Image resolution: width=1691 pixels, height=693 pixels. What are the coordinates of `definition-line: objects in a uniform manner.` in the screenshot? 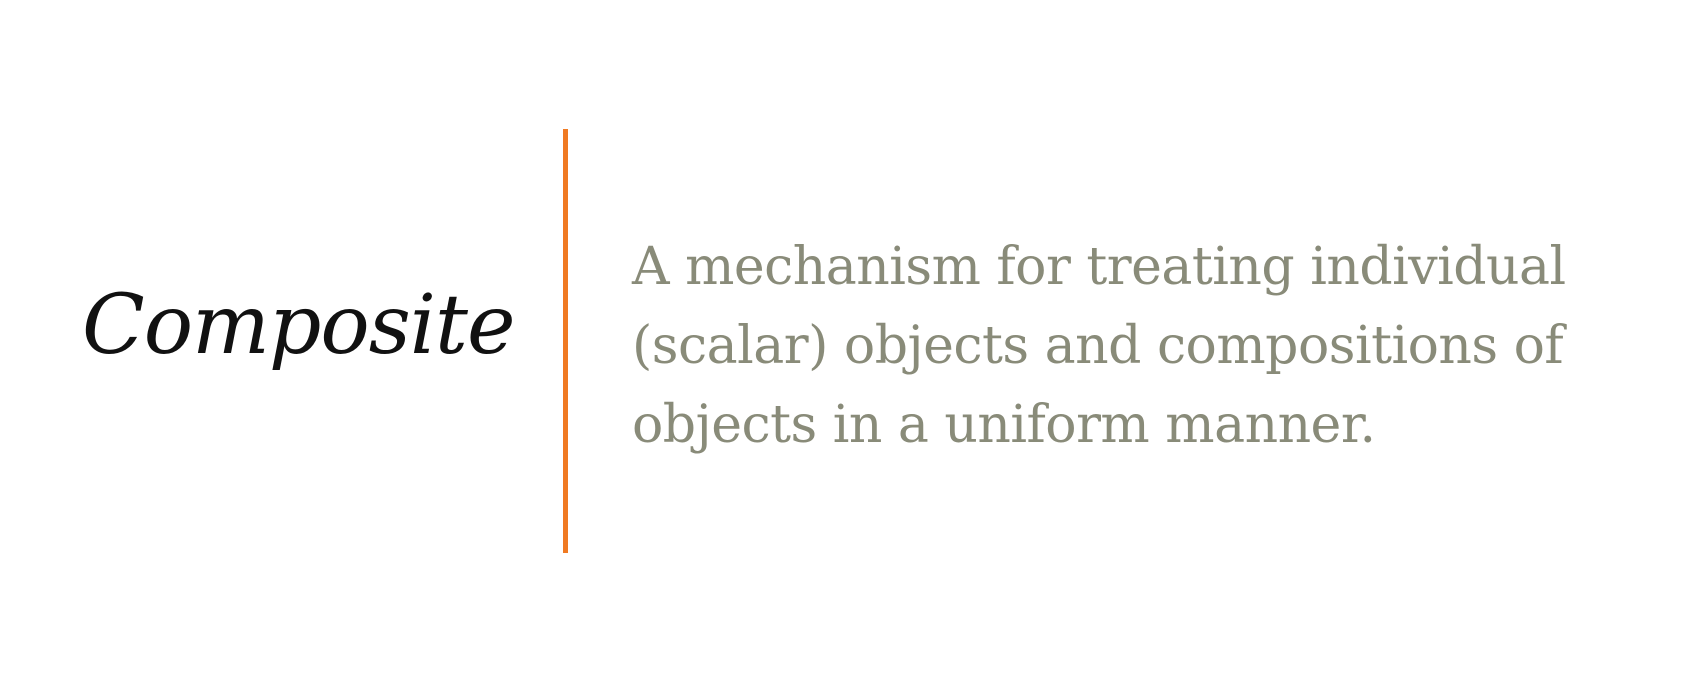 It's located at (1004, 425).